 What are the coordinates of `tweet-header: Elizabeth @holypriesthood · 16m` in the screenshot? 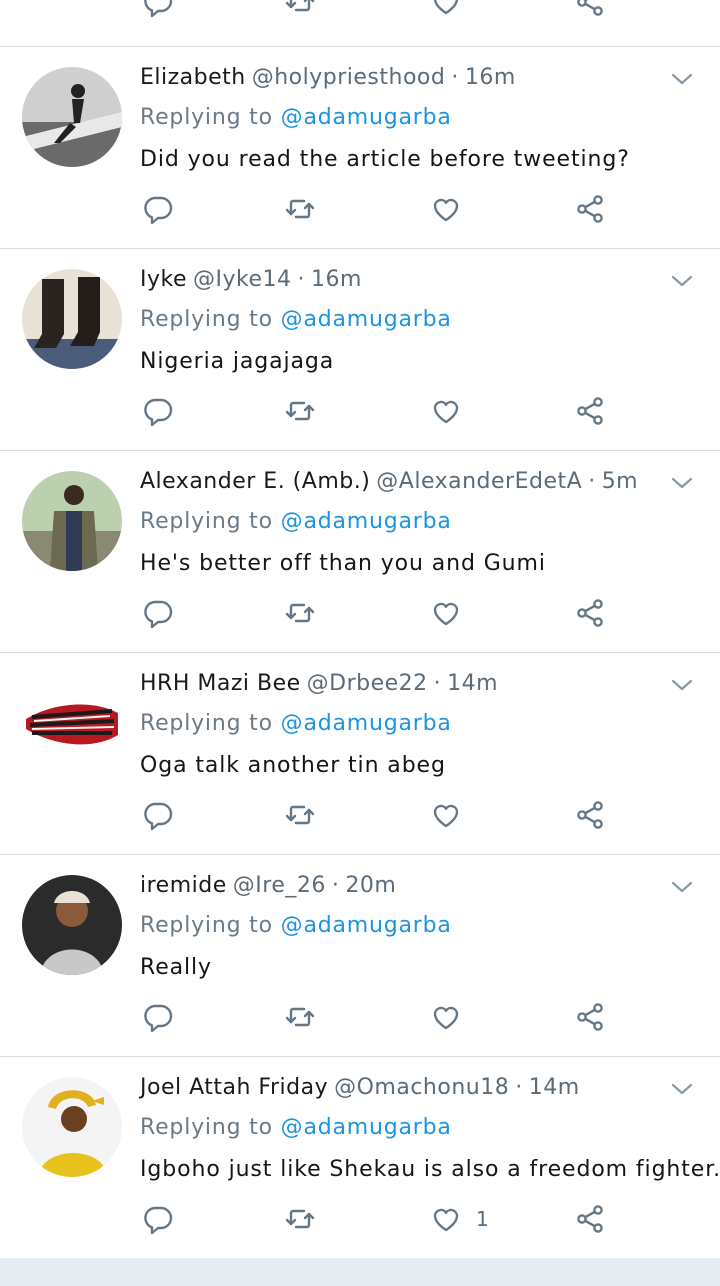 It's located at (328, 77).